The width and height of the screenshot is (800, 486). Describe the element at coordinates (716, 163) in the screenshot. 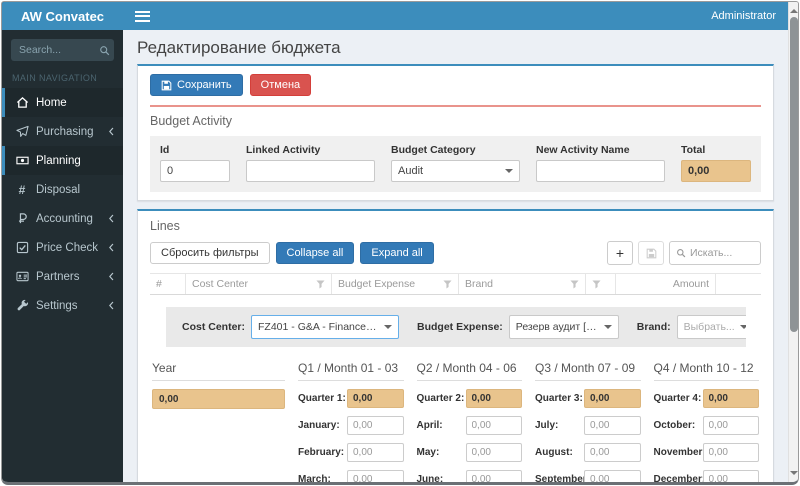

I see `total-field-group: Total` at that location.